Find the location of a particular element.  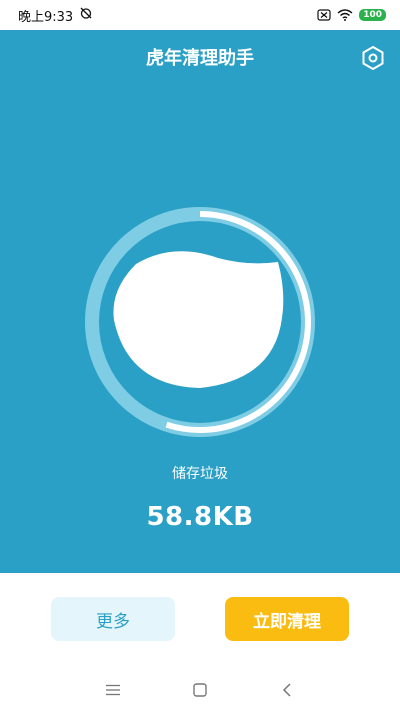

status-left: 晚上9:33 is located at coordinates (55, 15).